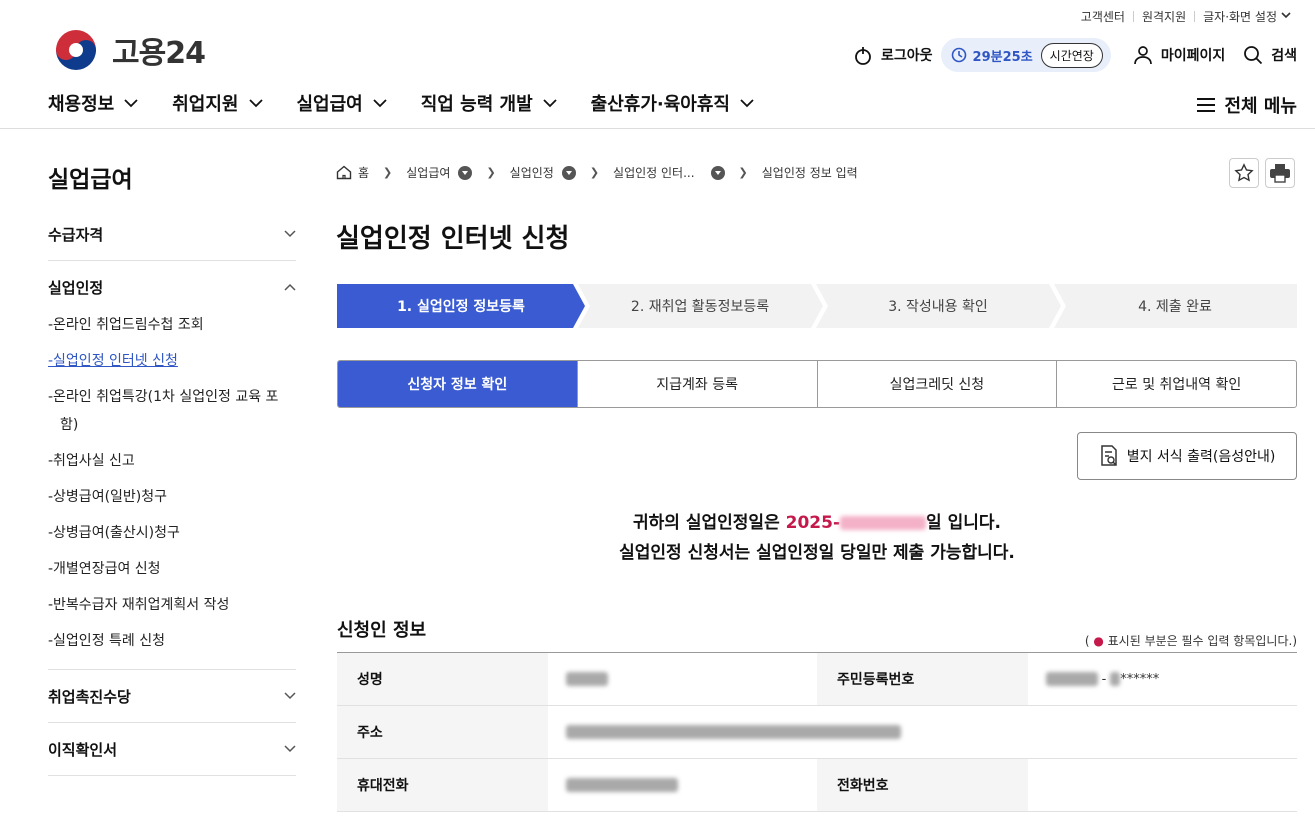 The width and height of the screenshot is (1315, 830). What do you see at coordinates (363, 172) in the screenshot?
I see `breadcrumb-home: 홈` at bounding box center [363, 172].